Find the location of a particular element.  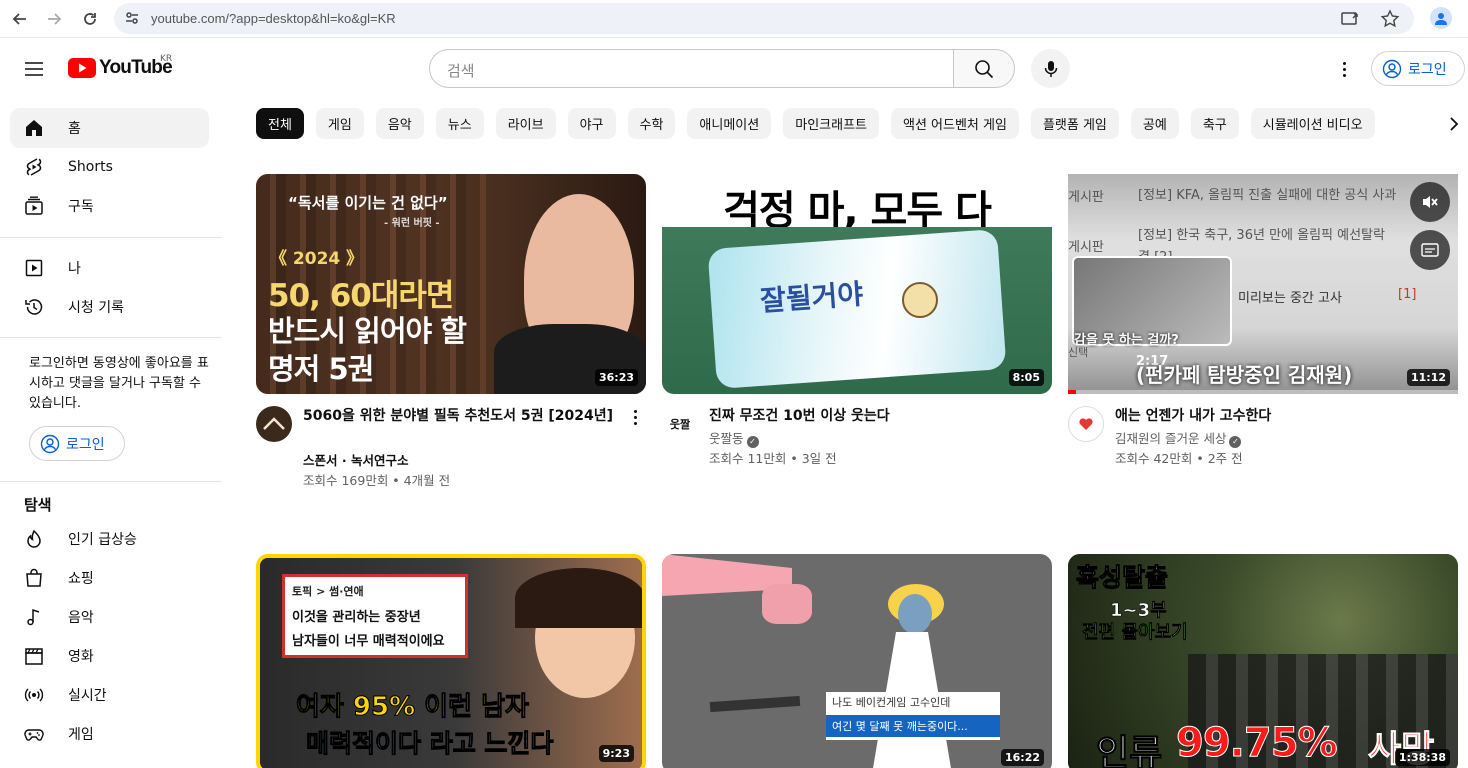

search-icon is located at coordinates (984, 68).